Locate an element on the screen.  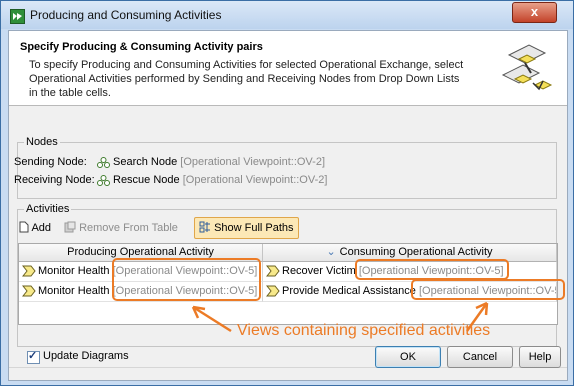
title-bar: Producing and Consuming Activities x is located at coordinates (287, 15).